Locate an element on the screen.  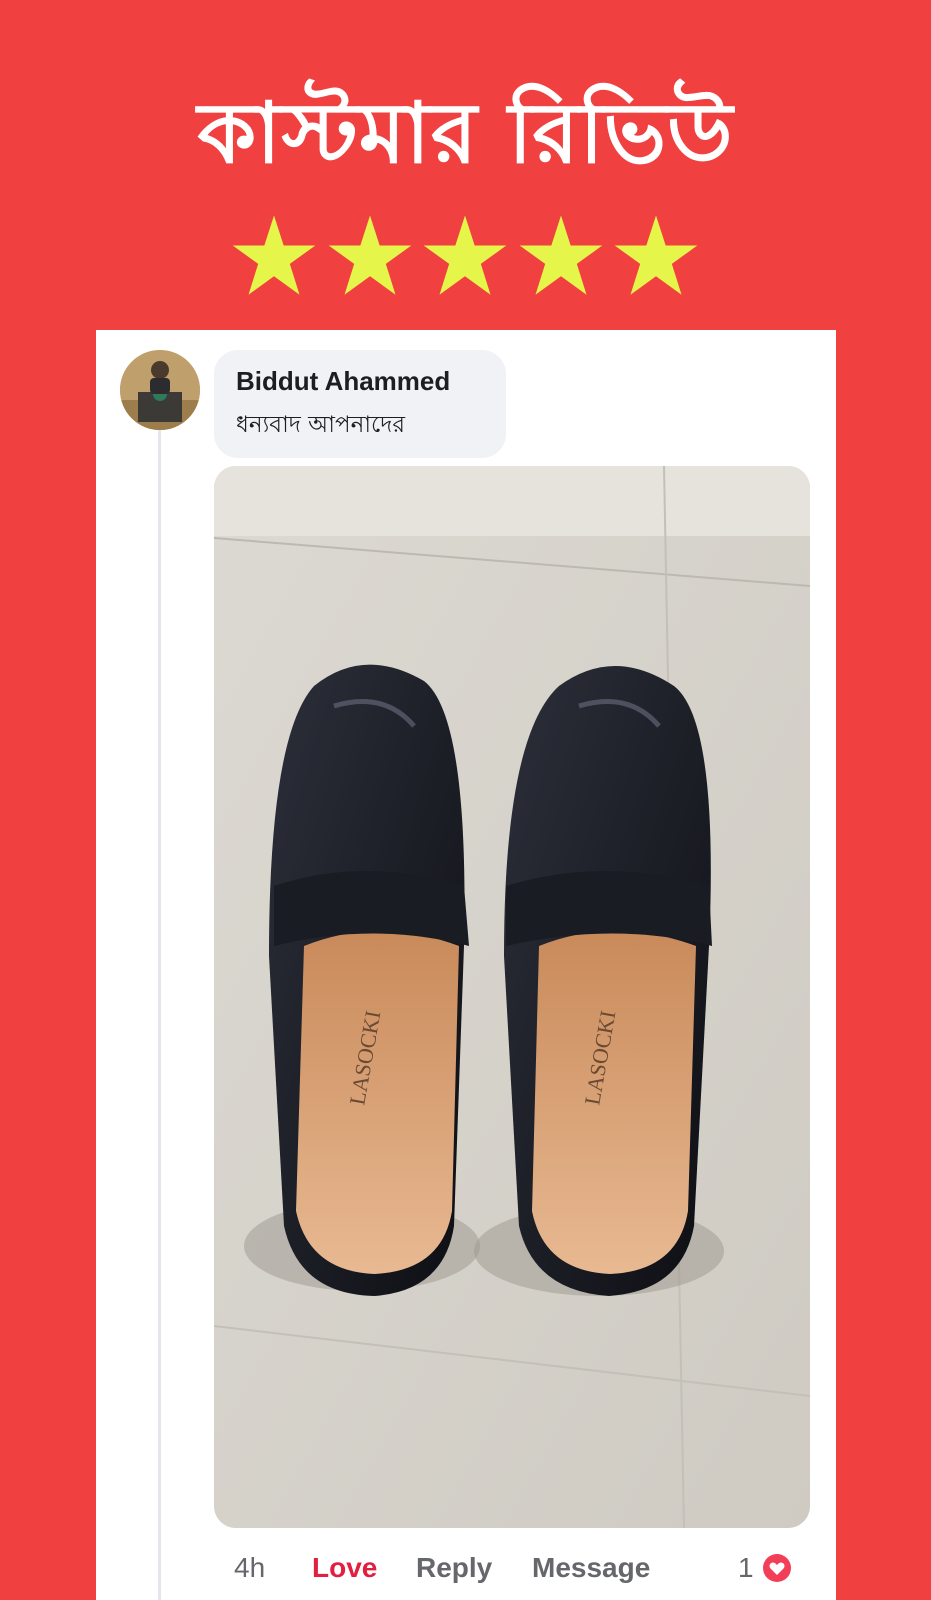
reply-button: Reply is located at coordinates (454, 1568).